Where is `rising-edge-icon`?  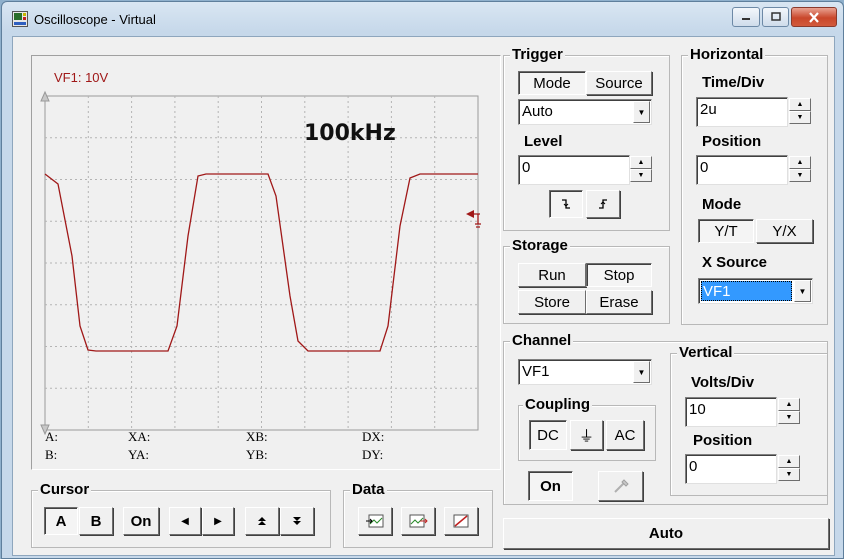 rising-edge-icon is located at coordinates (603, 204).